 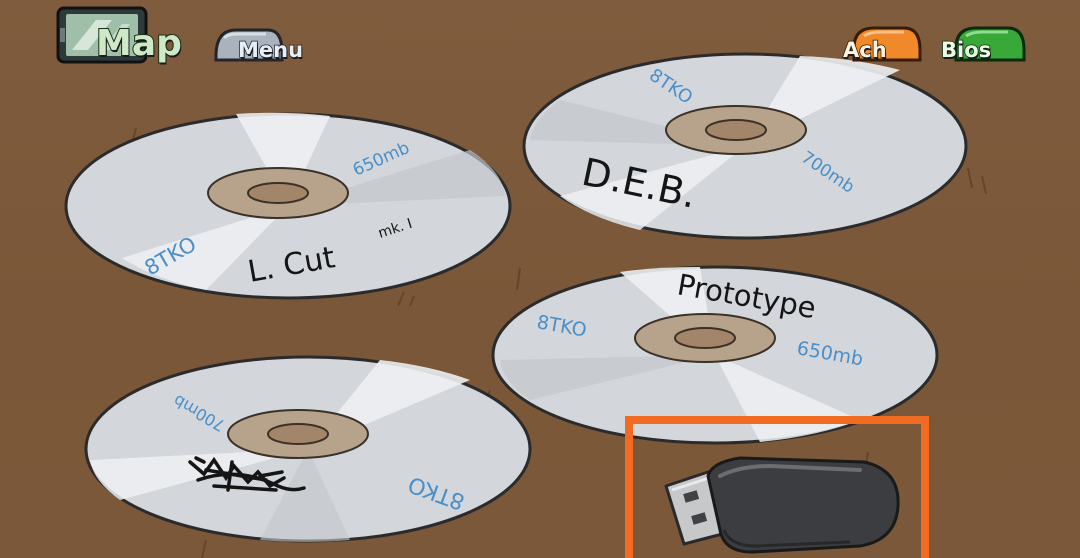 What do you see at coordinates (864, 50) in the screenshot?
I see `ach-label: Ach` at bounding box center [864, 50].